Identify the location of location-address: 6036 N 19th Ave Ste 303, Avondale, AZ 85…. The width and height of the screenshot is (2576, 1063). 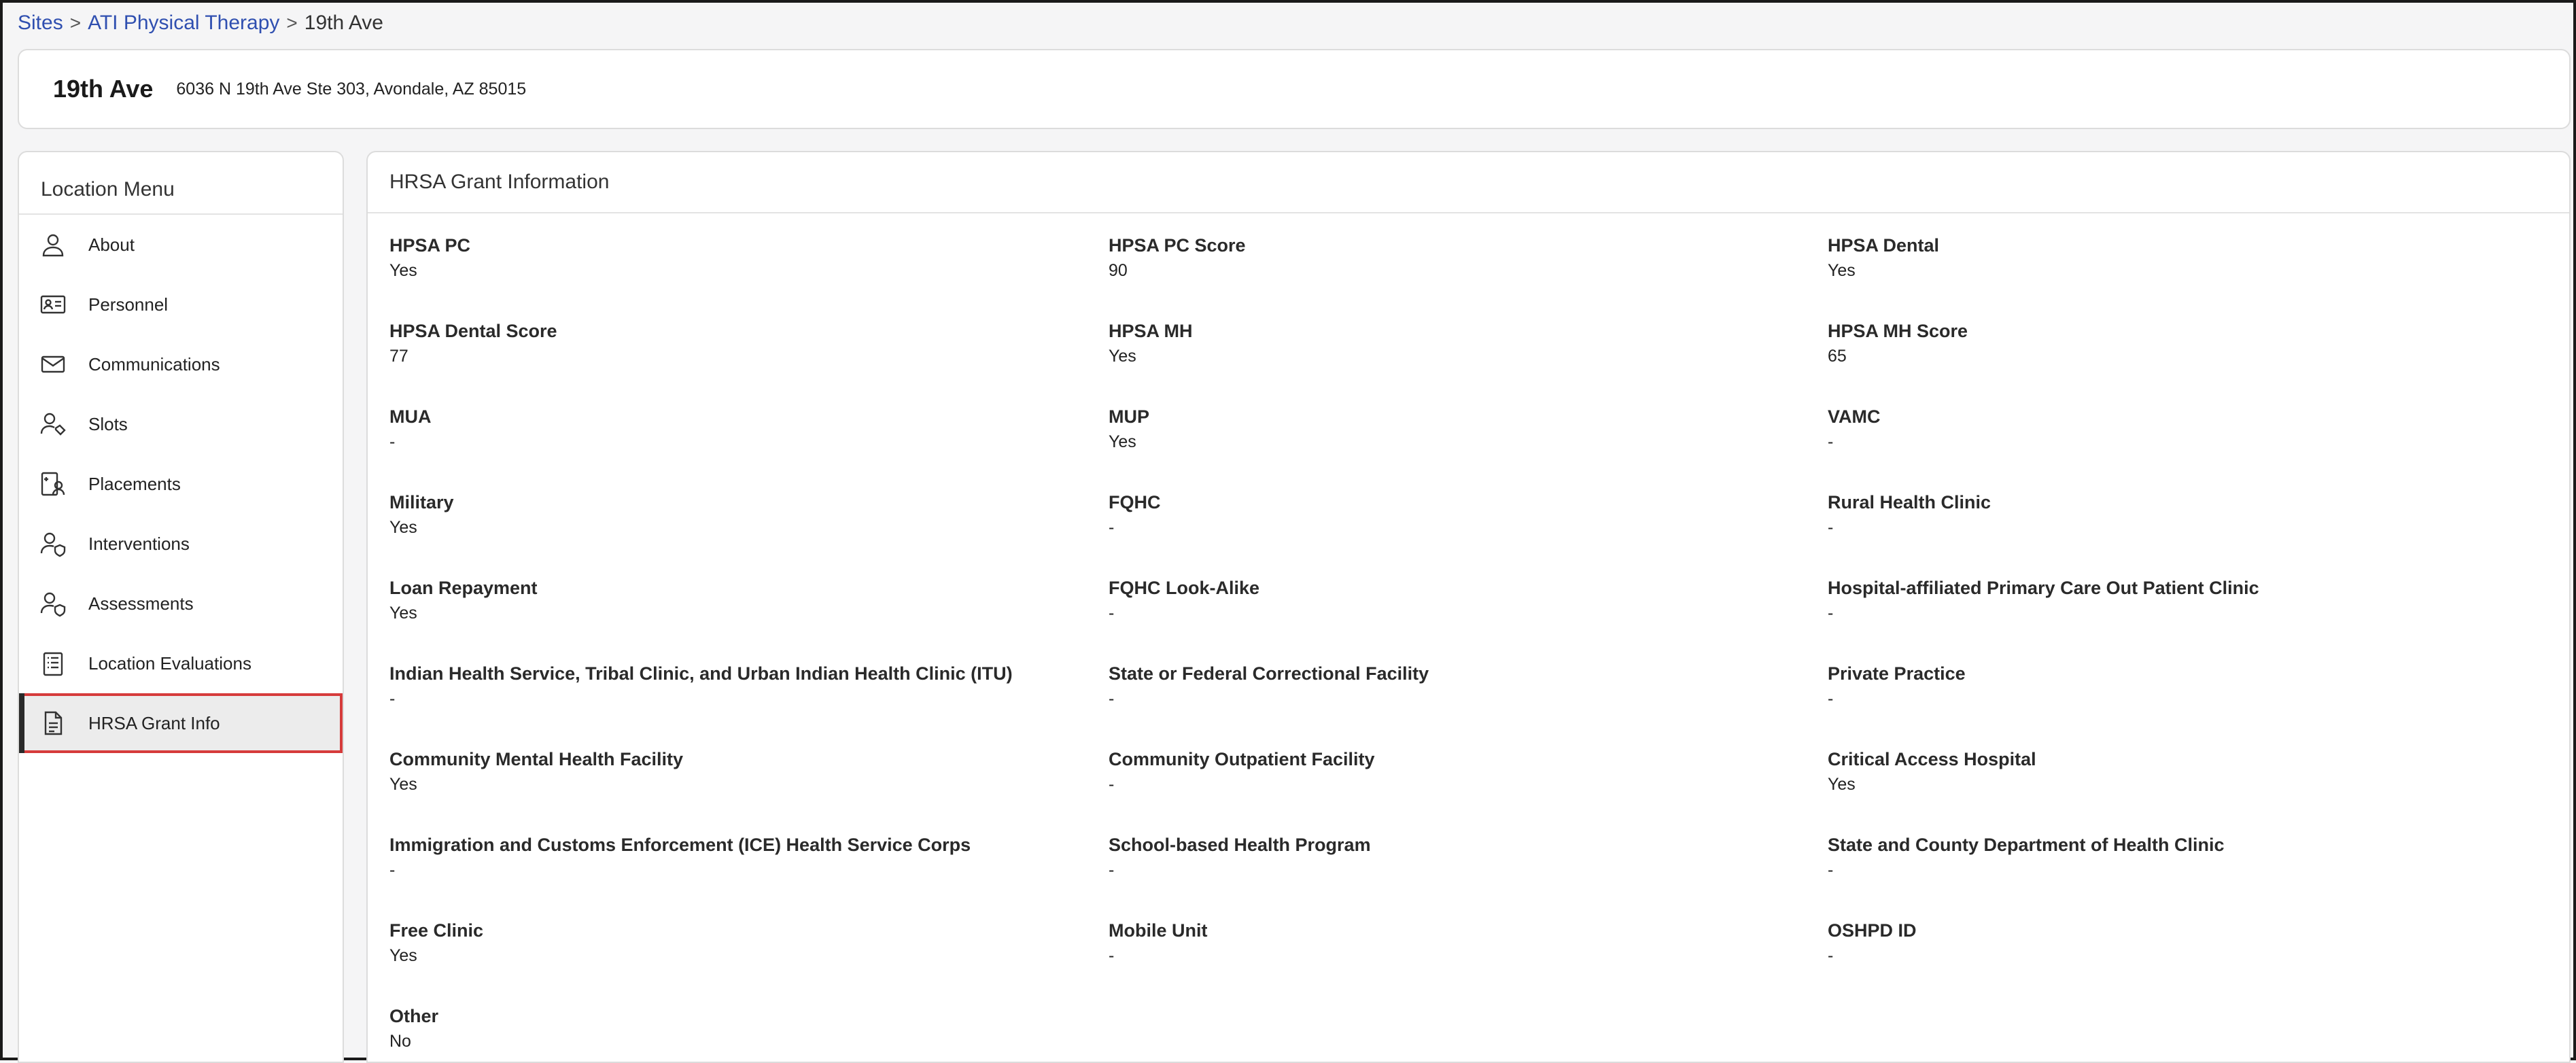
(351, 89).